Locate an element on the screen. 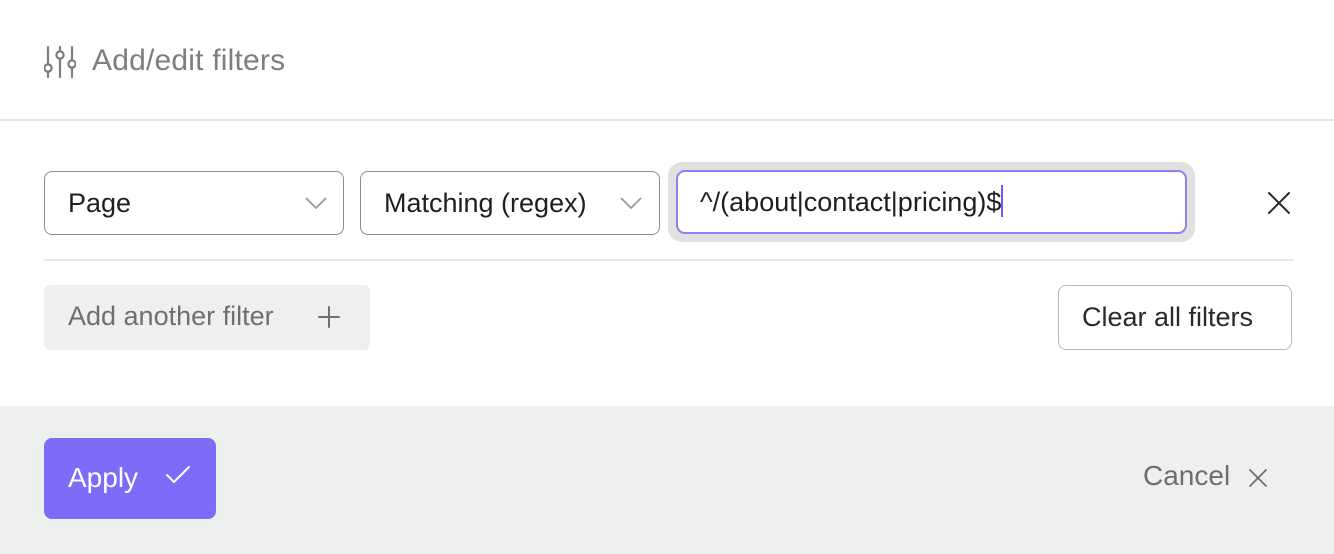 This screenshot has width=1334, height=554. add-filter-label: Add another filter is located at coordinates (171, 316).